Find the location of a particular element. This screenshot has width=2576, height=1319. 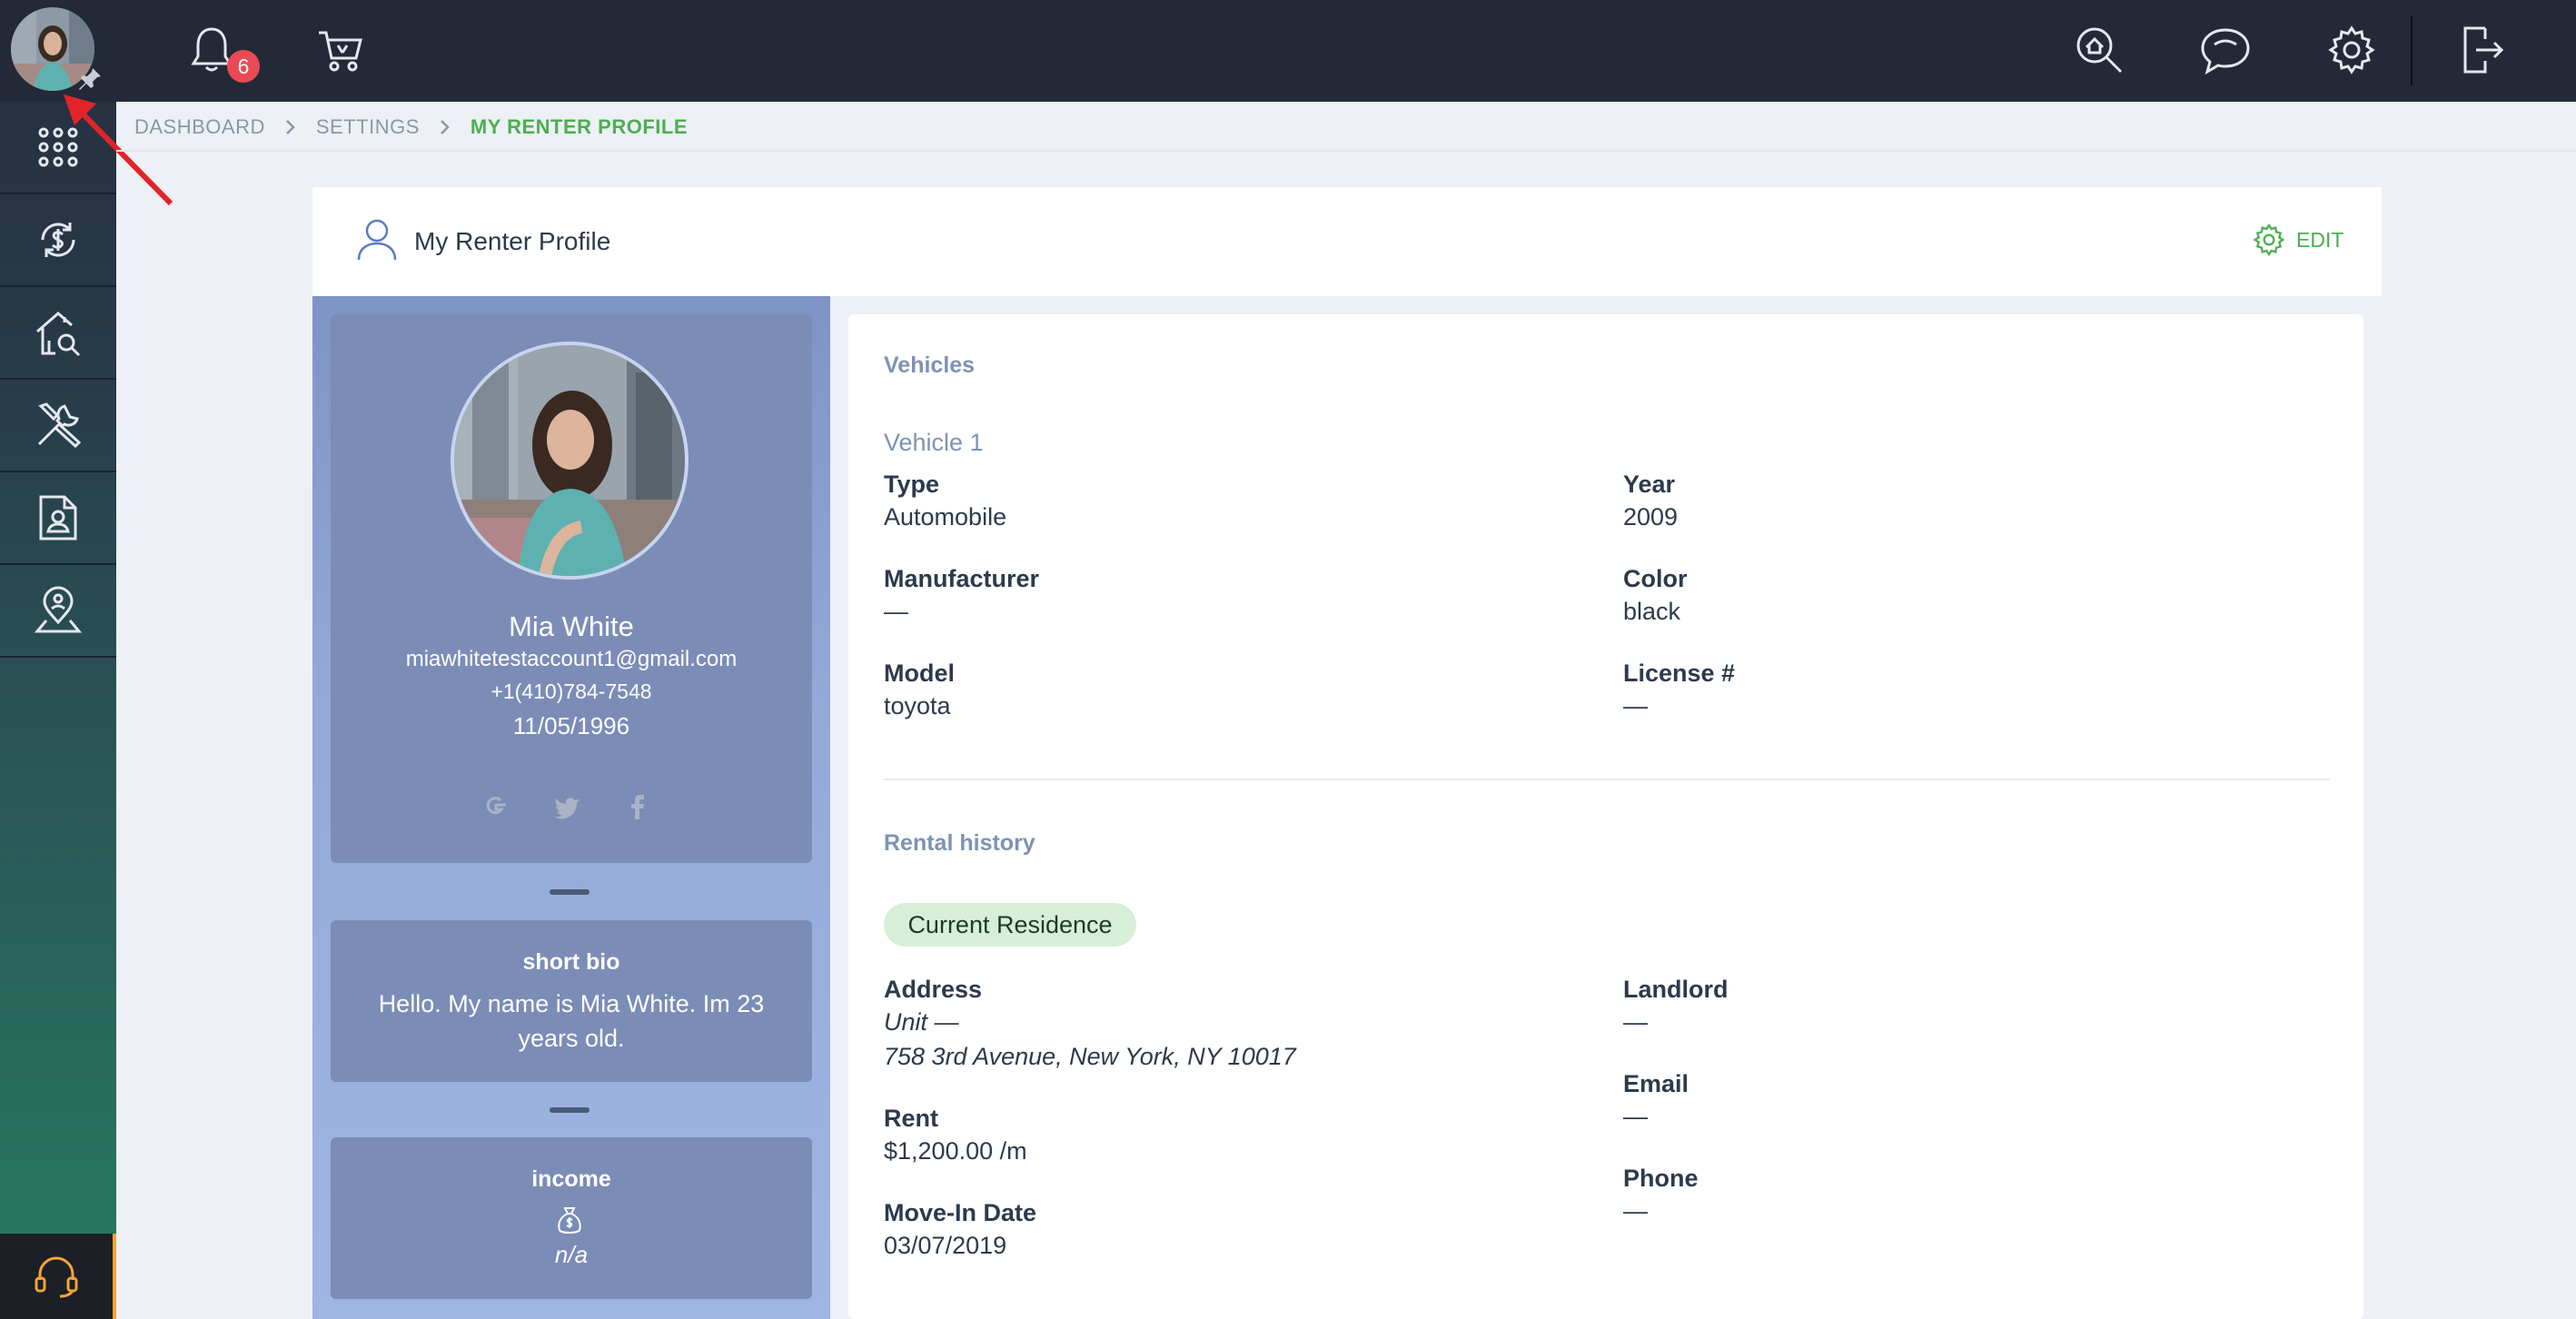

profile-name: Mia White is located at coordinates (571, 626).